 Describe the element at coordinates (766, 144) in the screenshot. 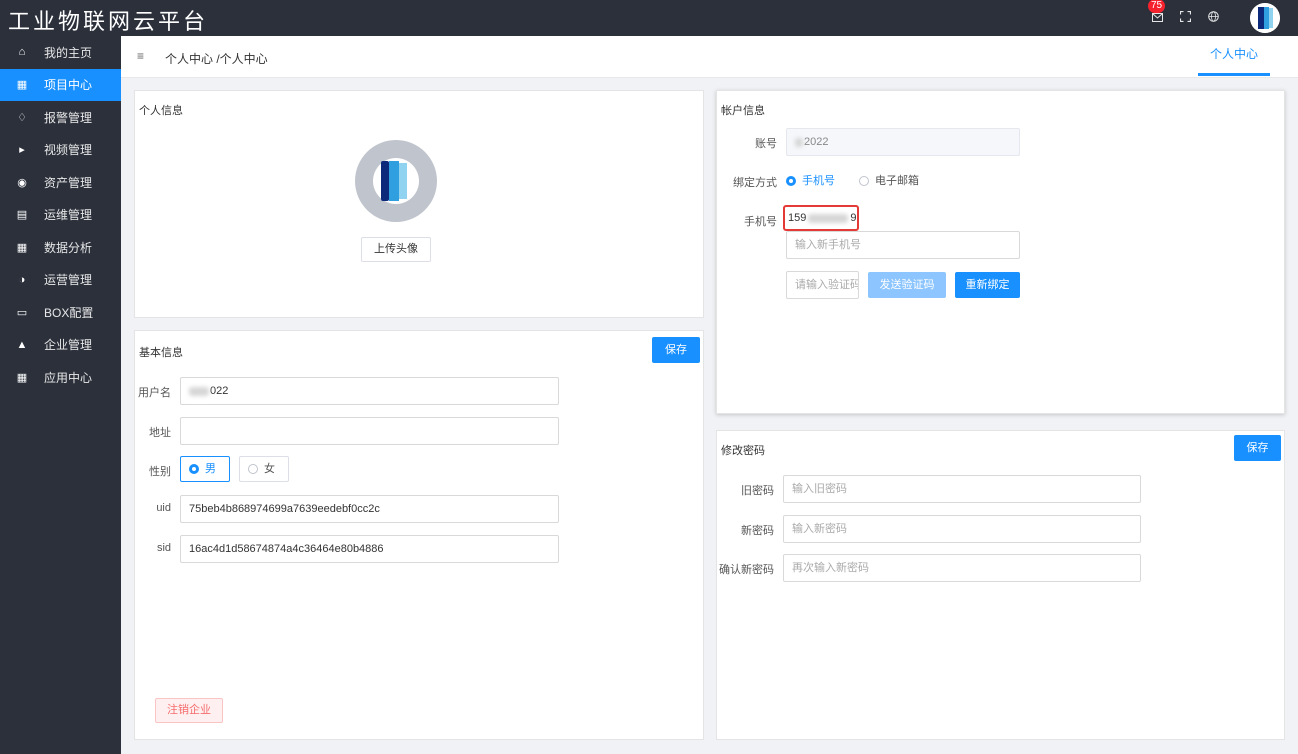

I see `account-label: 账号` at that location.